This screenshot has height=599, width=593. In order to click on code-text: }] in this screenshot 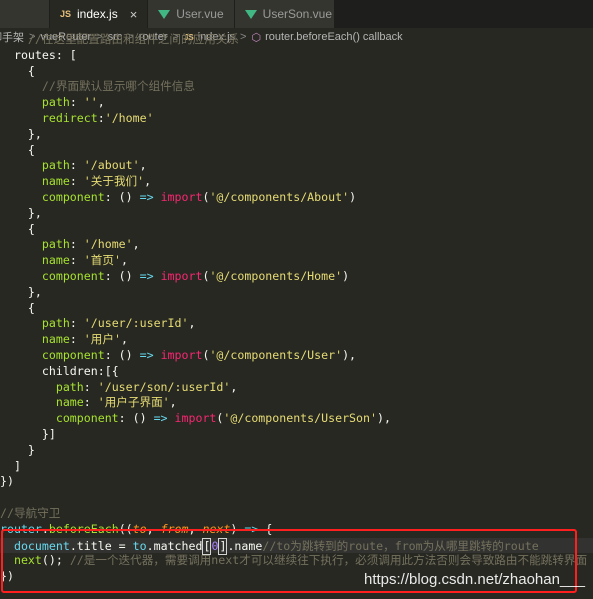, I will do `click(48, 433)`.